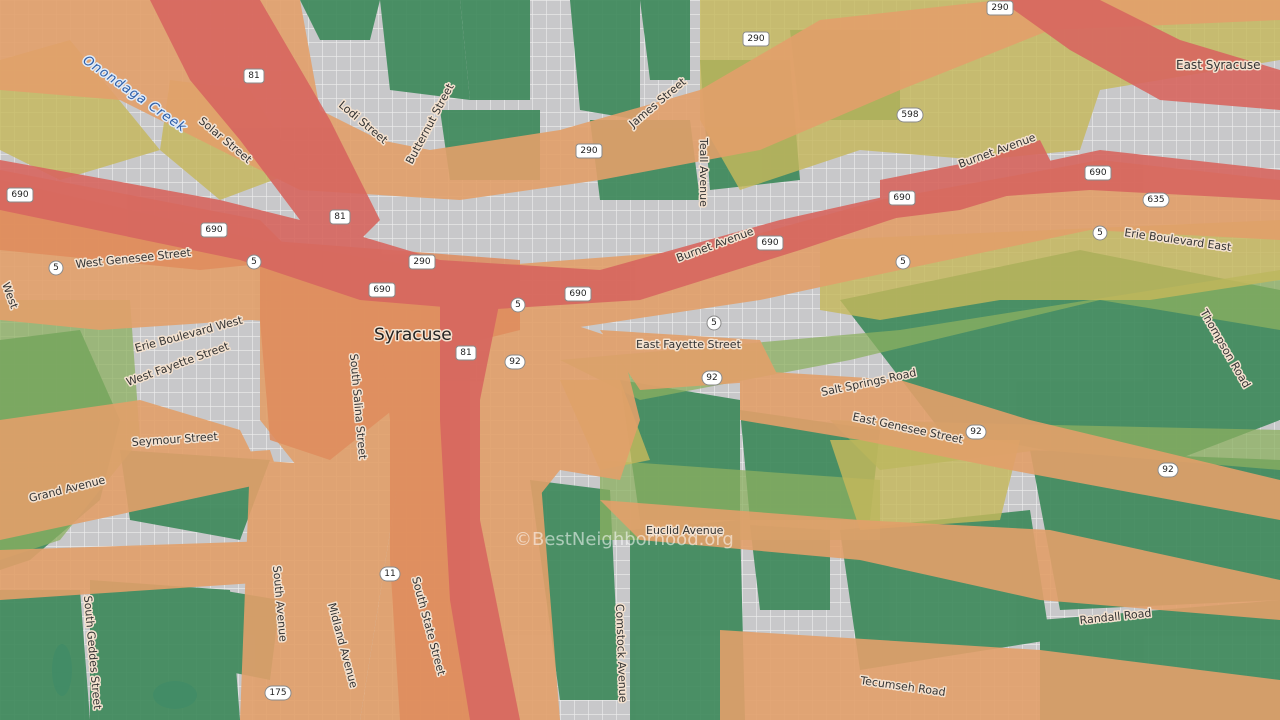 This screenshot has width=1280, height=720. I want to click on route-shield: 635, so click(1156, 200).